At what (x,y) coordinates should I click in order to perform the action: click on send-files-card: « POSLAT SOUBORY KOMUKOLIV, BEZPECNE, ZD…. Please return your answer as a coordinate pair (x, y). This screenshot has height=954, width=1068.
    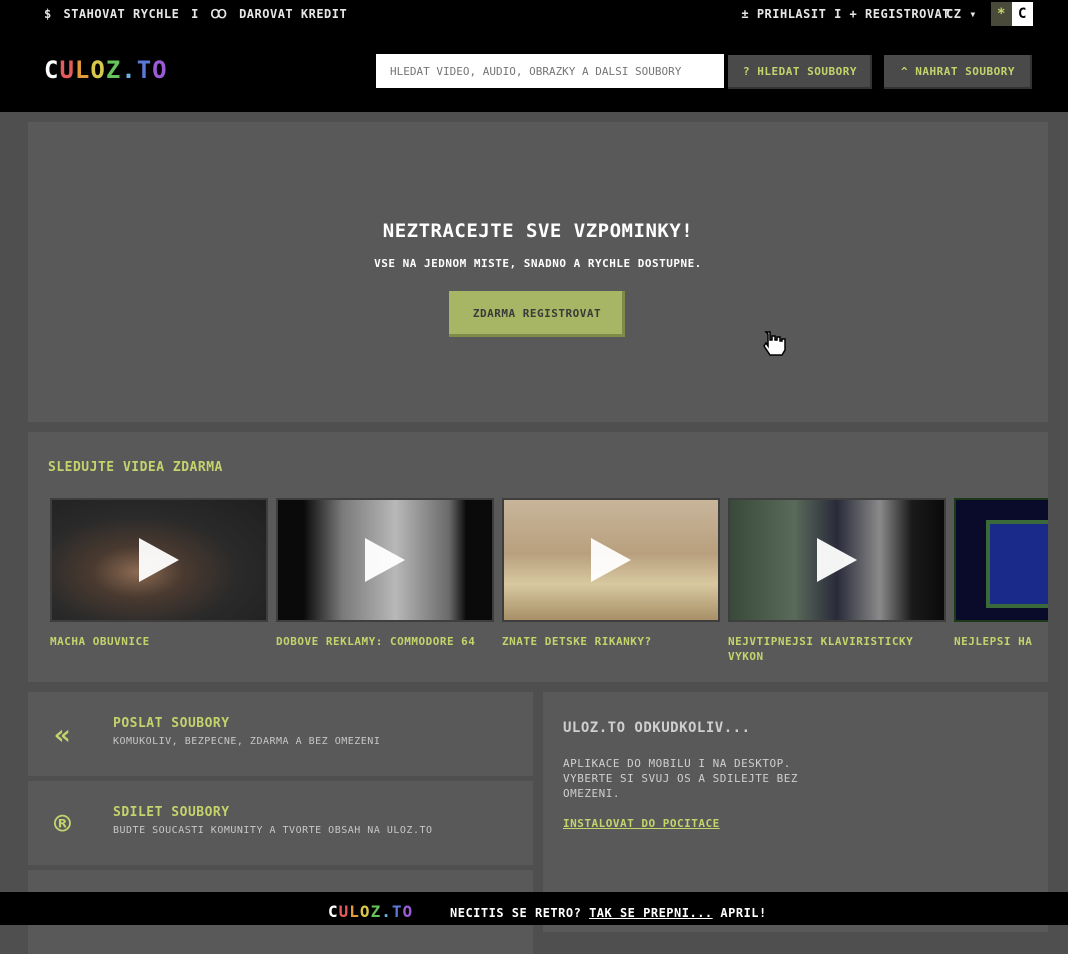
    Looking at the image, I should click on (280, 734).